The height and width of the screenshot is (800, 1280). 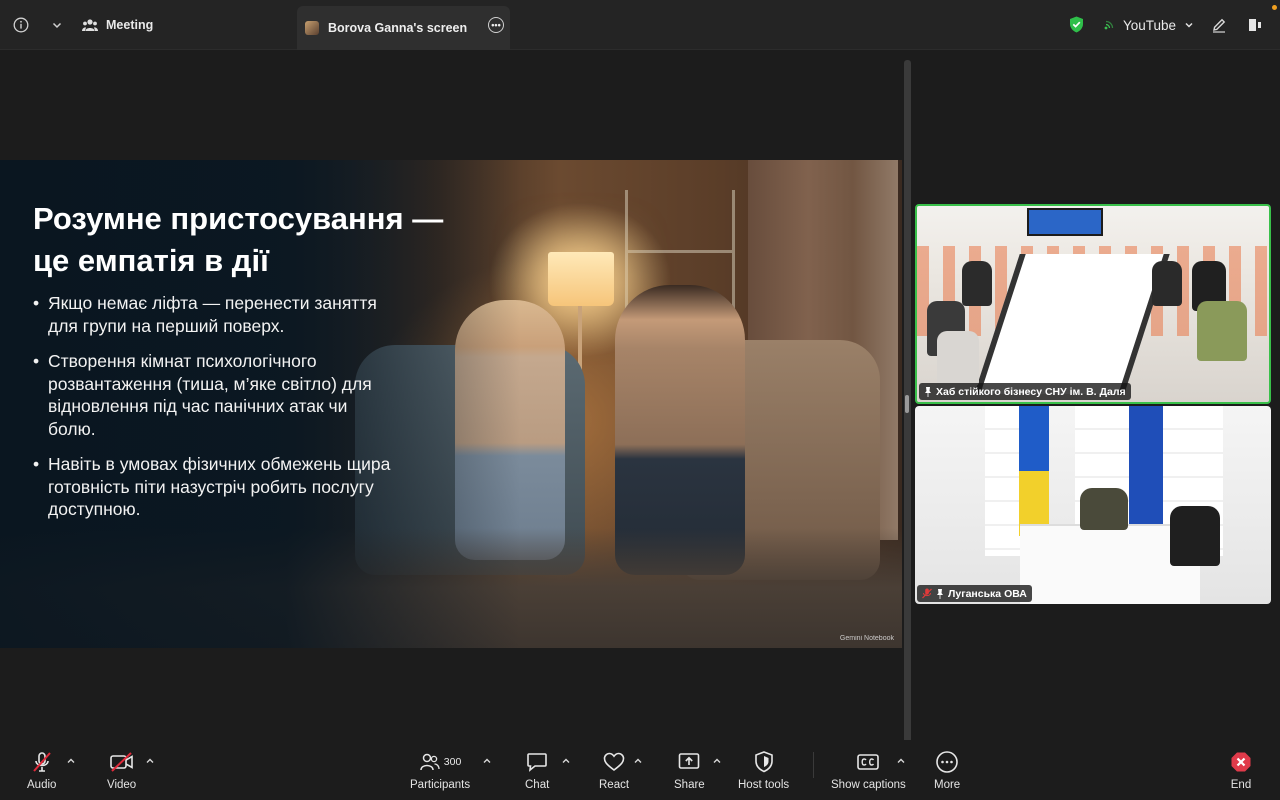 I want to click on tab-meeting: Meeting, so click(x=117, y=25).